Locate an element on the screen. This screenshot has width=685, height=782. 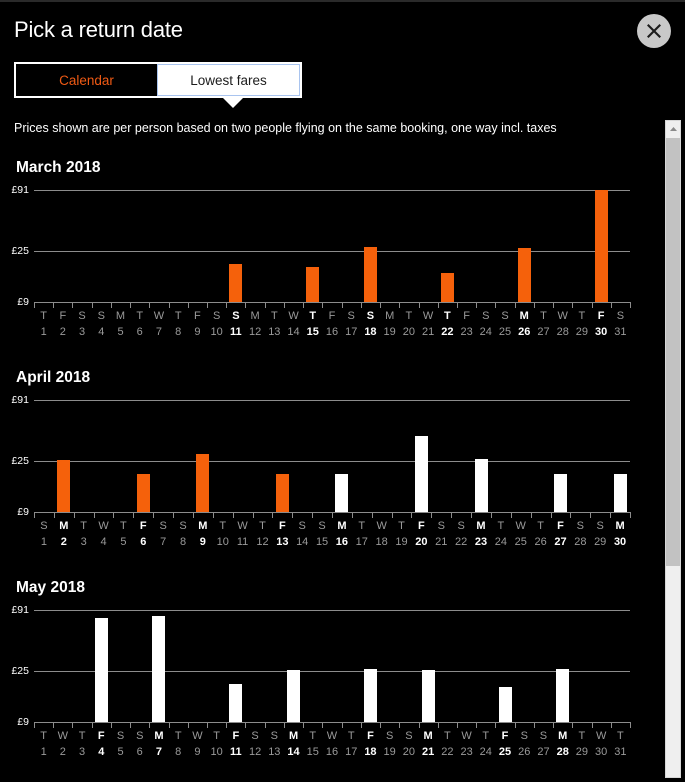
day-column: F 30 is located at coordinates (601, 324).